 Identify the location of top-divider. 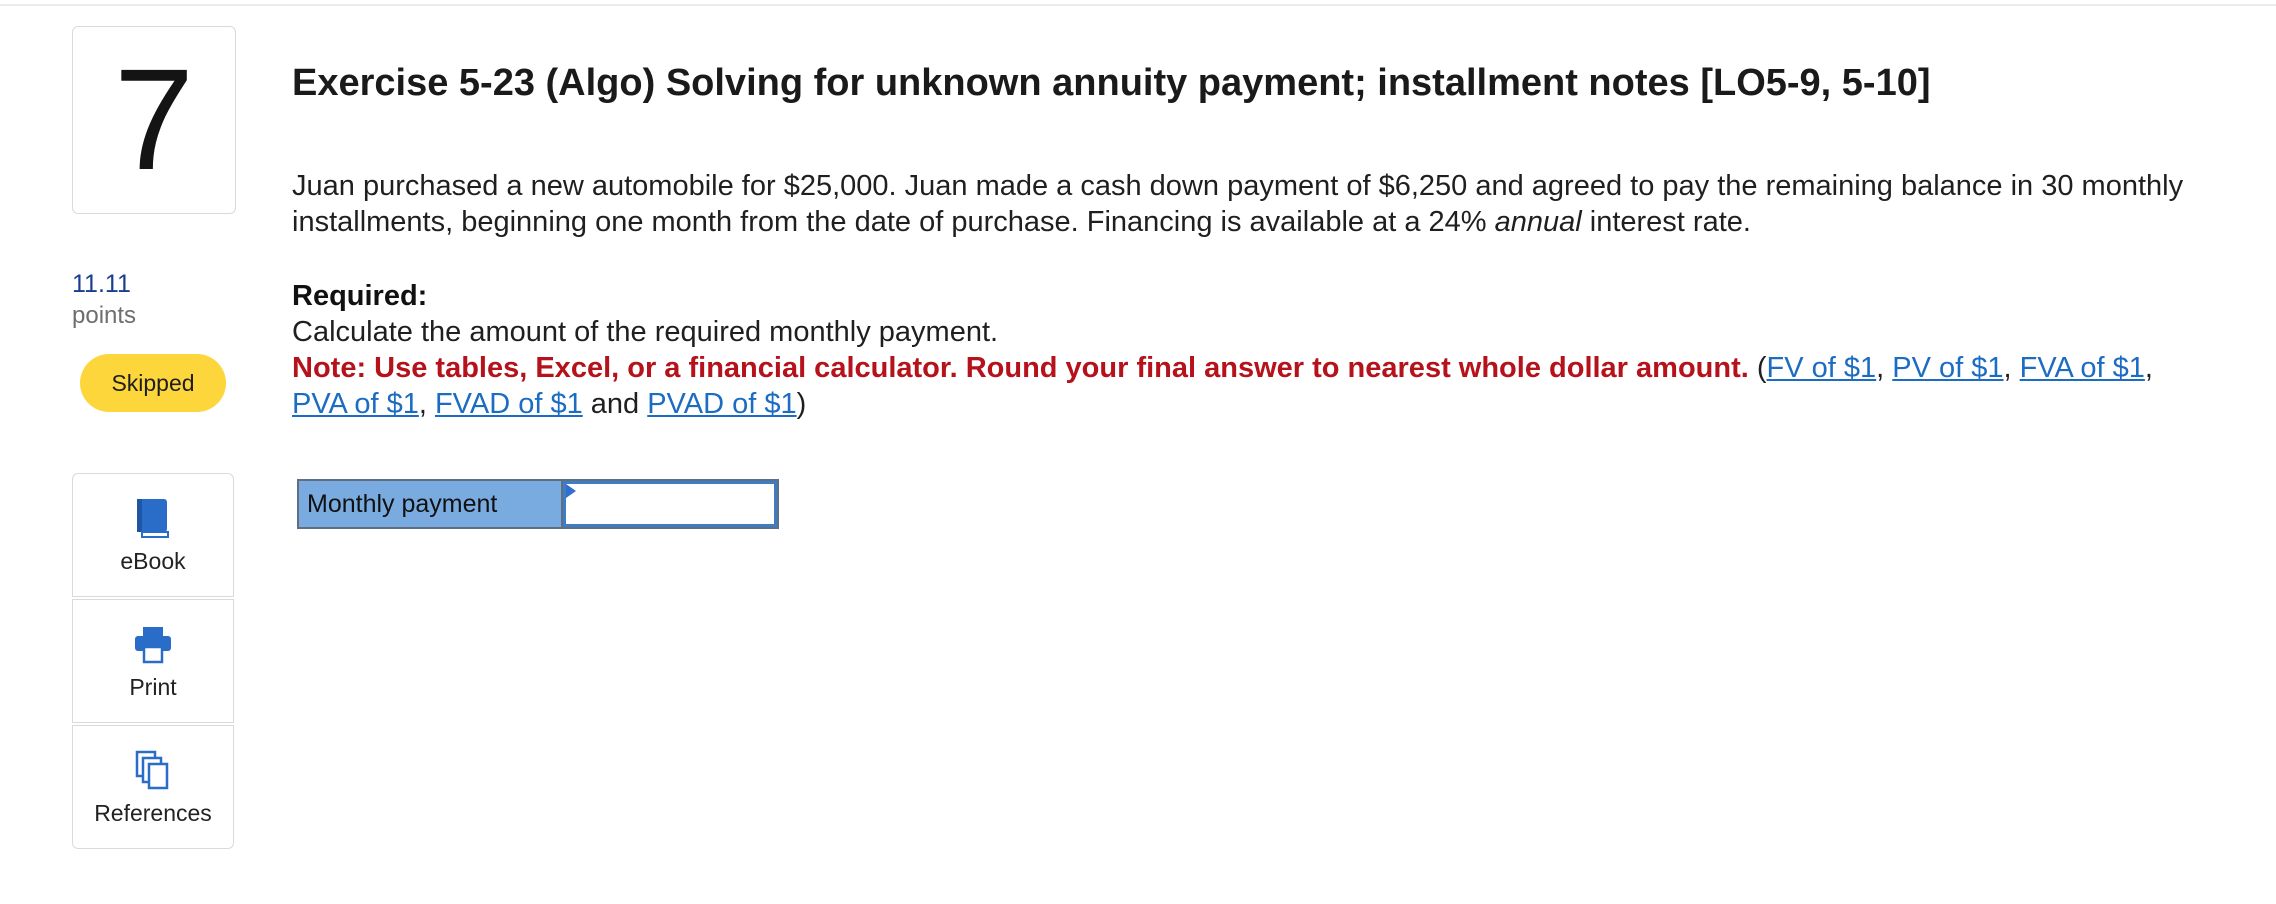
(1138, 5).